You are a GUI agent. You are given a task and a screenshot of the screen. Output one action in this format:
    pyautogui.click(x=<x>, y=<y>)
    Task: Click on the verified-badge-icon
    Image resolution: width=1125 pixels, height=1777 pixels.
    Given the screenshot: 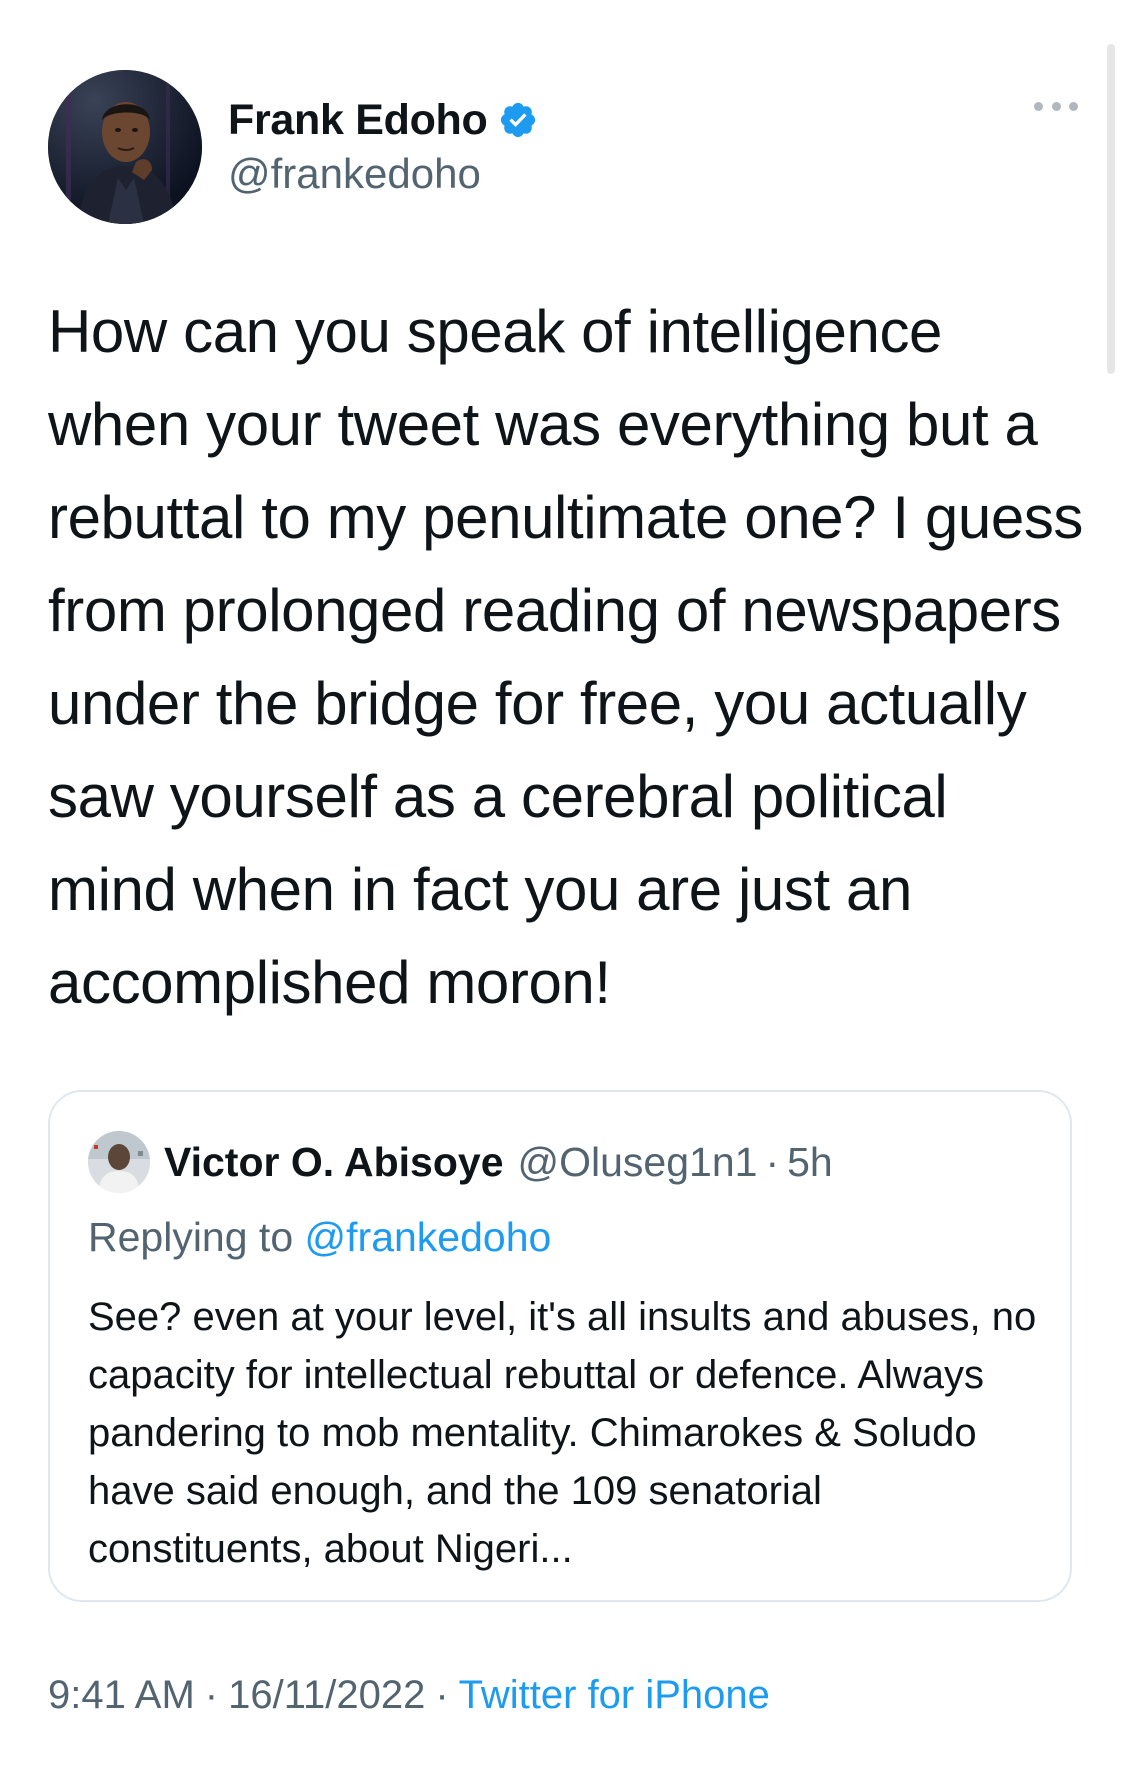 What is the action you would take?
    pyautogui.click(x=518, y=120)
    